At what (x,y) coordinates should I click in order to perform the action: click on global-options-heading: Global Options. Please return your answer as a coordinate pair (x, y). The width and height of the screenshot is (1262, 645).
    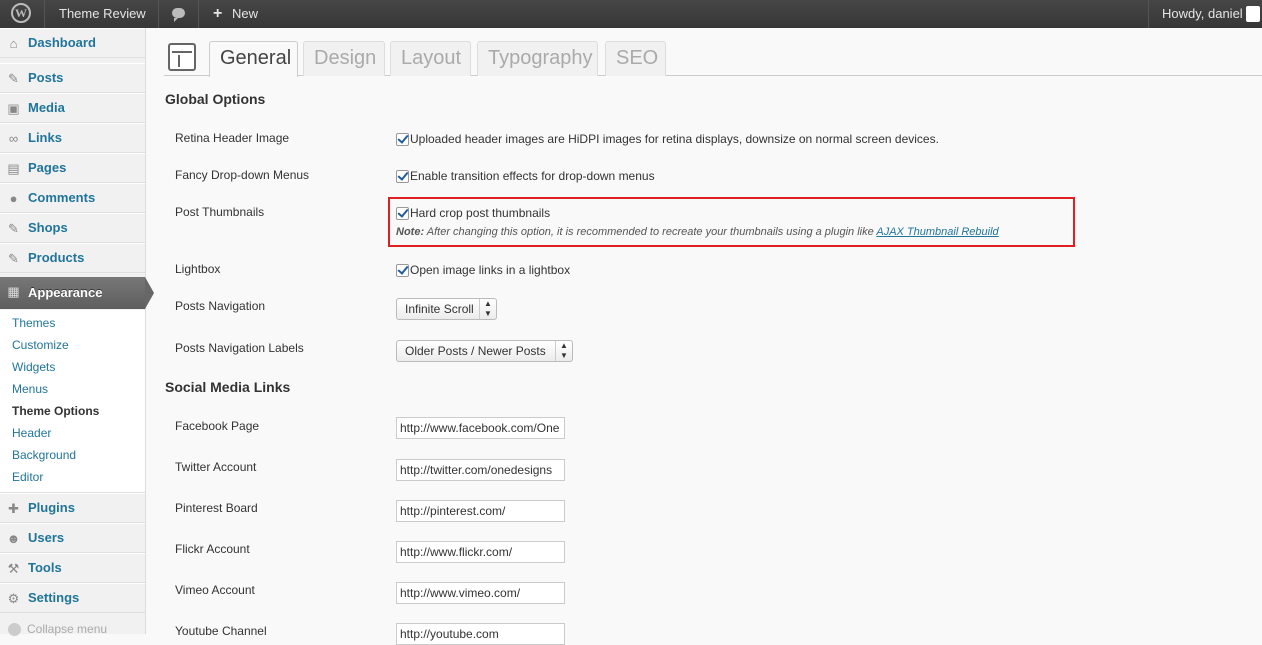
    Looking at the image, I should click on (215, 99).